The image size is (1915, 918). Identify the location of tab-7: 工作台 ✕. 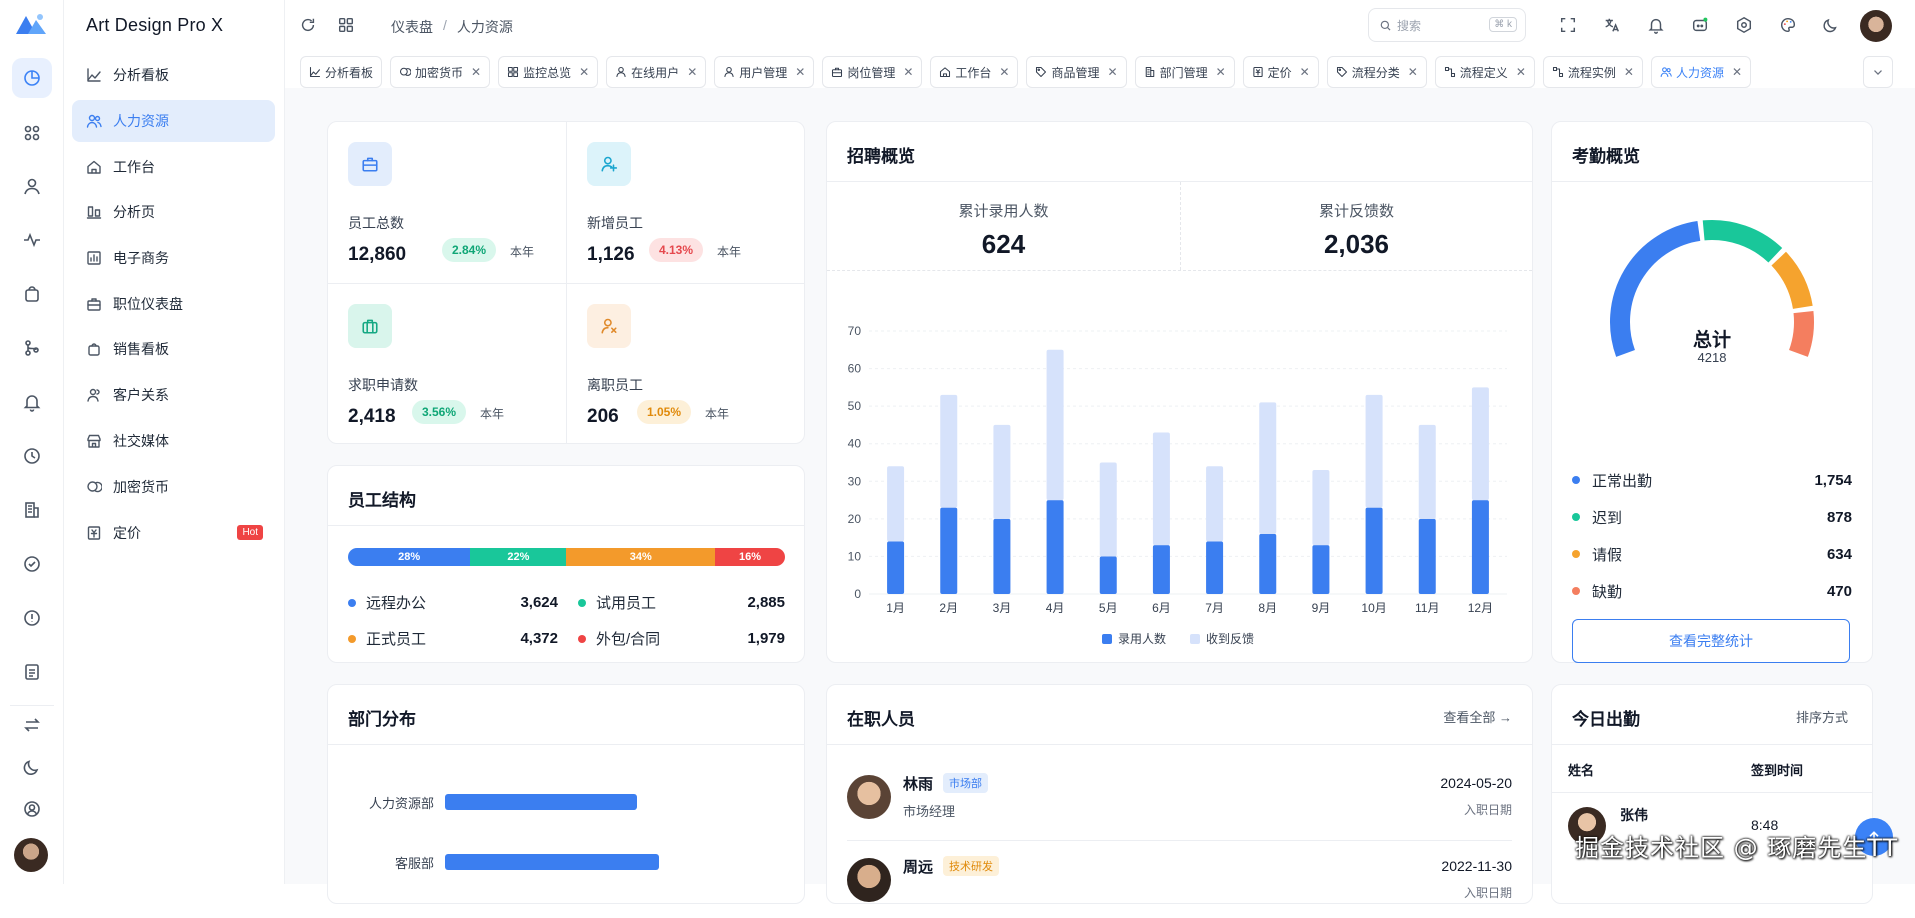
(974, 72).